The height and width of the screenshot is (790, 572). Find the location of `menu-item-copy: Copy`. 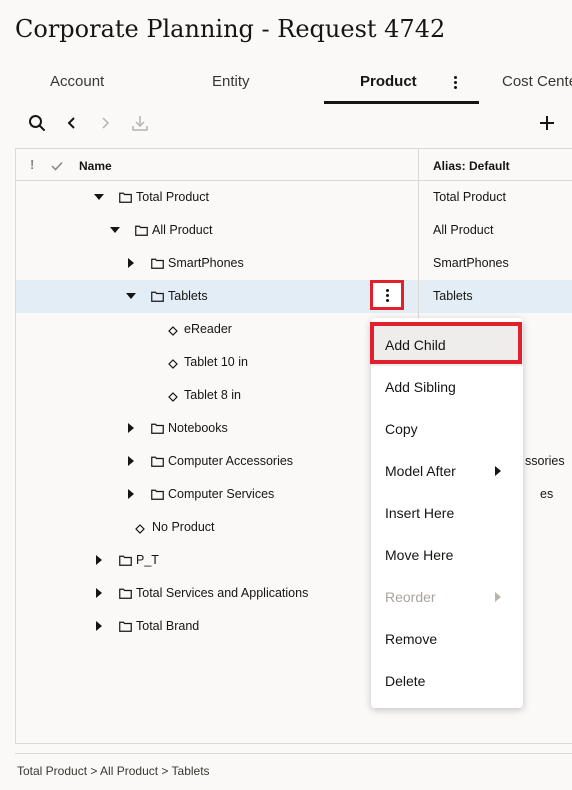

menu-item-copy: Copy is located at coordinates (447, 429).